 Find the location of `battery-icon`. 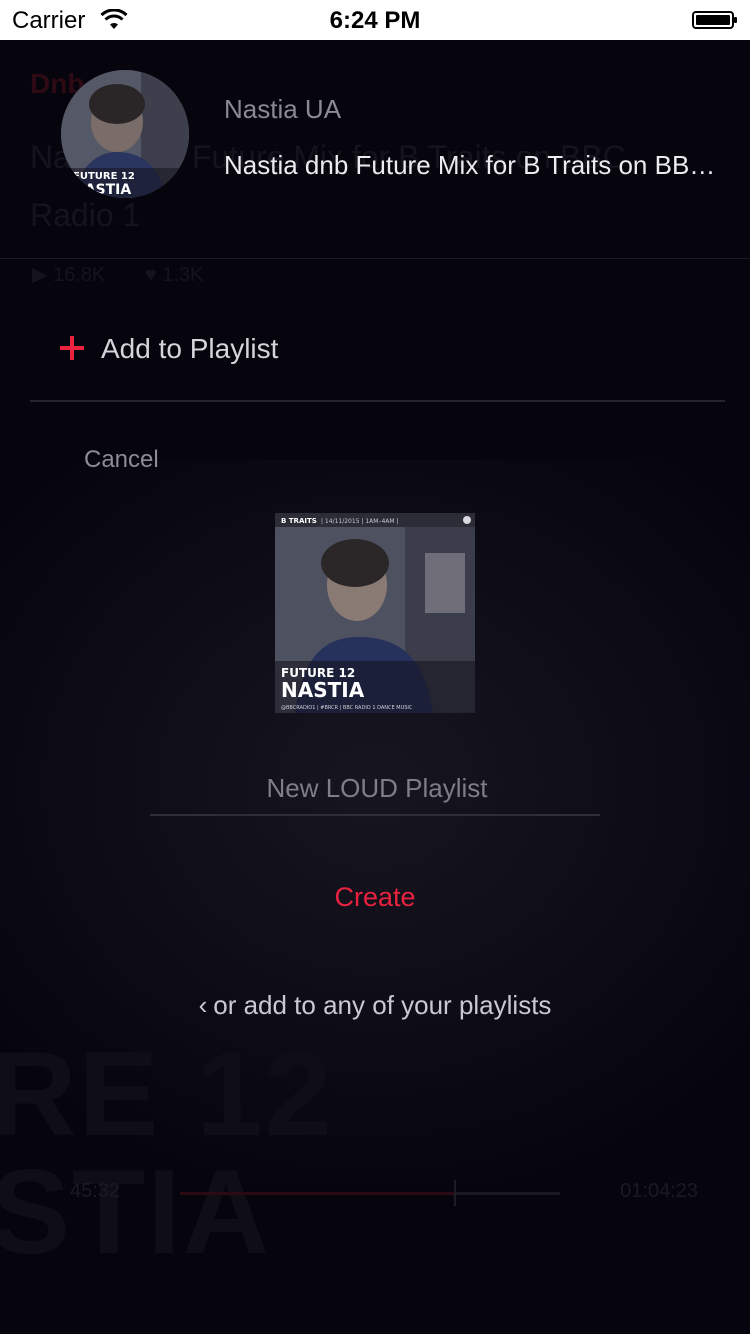

battery-icon is located at coordinates (714, 20).